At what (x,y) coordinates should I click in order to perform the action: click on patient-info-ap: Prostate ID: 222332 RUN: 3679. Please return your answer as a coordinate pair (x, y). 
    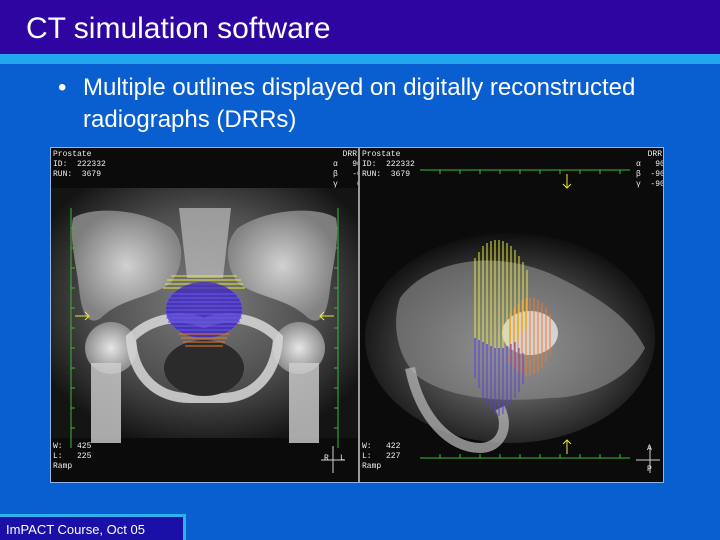
    Looking at the image, I should click on (79, 164).